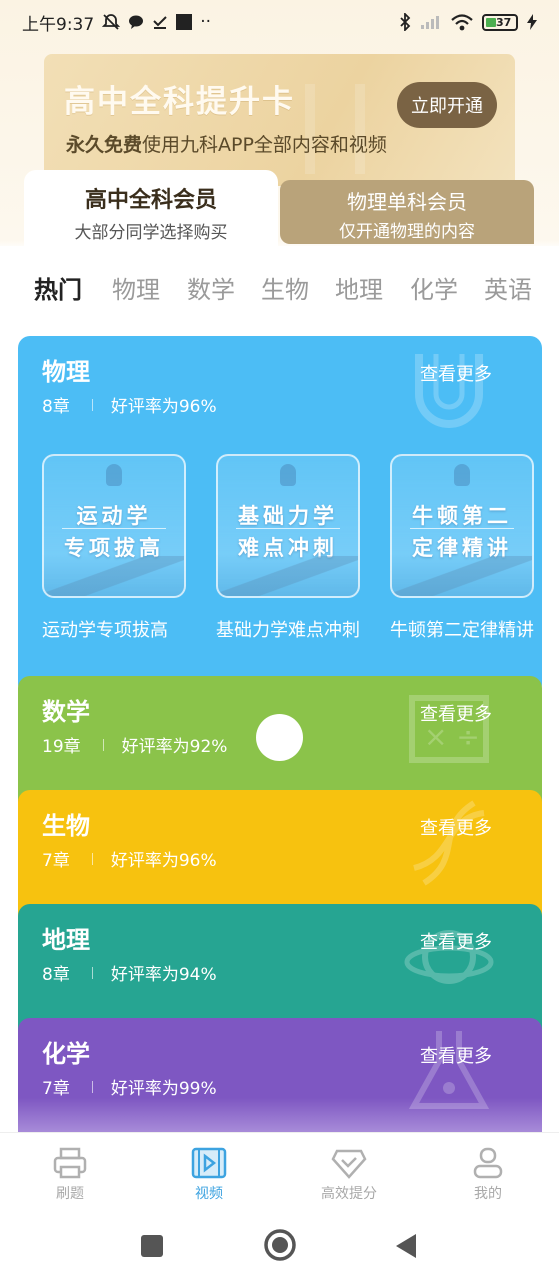 The width and height of the screenshot is (559, 1280). I want to click on card-meta: 8章 好评率为94%, so click(129, 972).